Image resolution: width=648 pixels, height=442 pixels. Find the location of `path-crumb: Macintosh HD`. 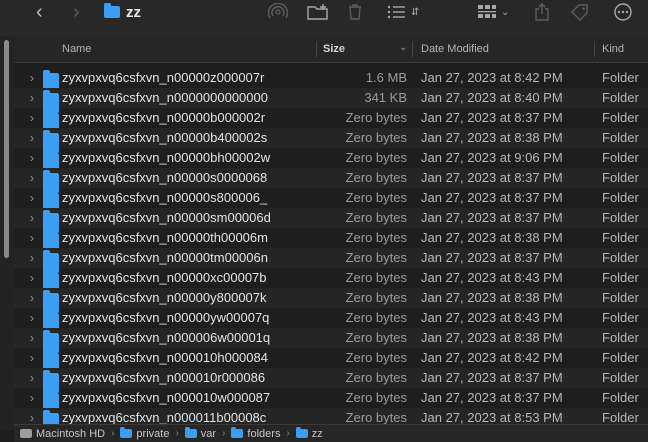

path-crumb: Macintosh HD is located at coordinates (62, 434).